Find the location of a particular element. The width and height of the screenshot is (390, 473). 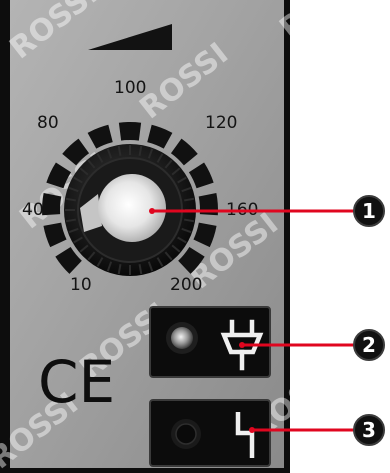

callout-badge-1: 1 is located at coordinates (369, 211).